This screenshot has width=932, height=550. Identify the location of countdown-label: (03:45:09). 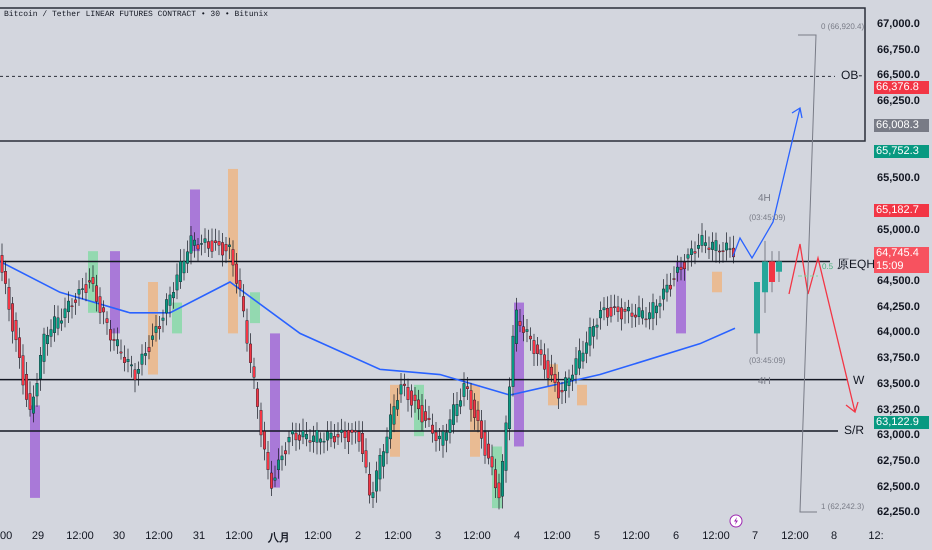
(767, 361).